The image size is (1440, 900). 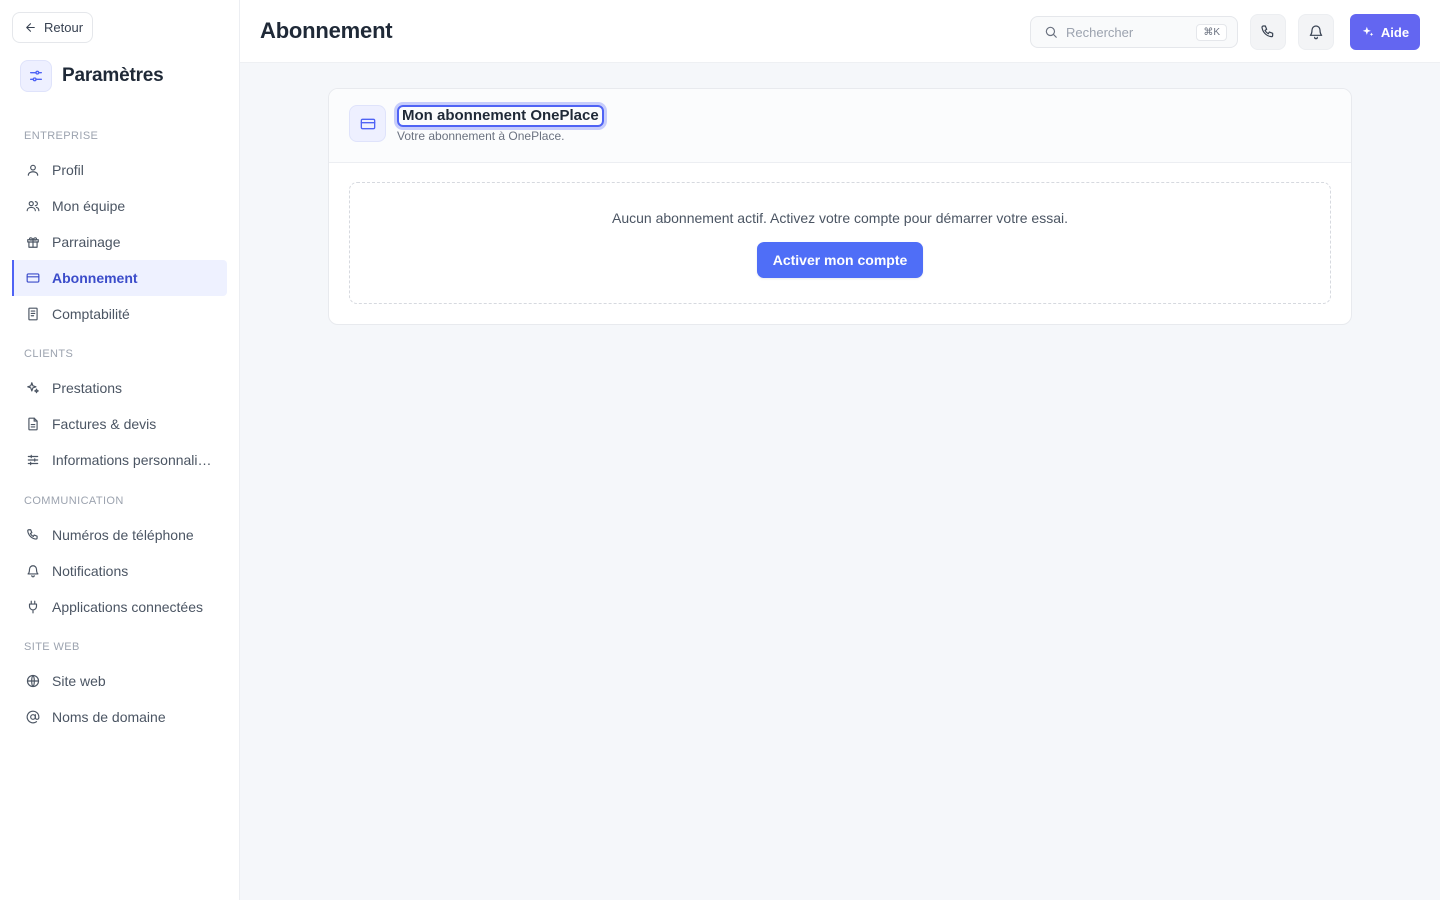 What do you see at coordinates (87, 388) in the screenshot?
I see `sidebar-item-label: Prestations` at bounding box center [87, 388].